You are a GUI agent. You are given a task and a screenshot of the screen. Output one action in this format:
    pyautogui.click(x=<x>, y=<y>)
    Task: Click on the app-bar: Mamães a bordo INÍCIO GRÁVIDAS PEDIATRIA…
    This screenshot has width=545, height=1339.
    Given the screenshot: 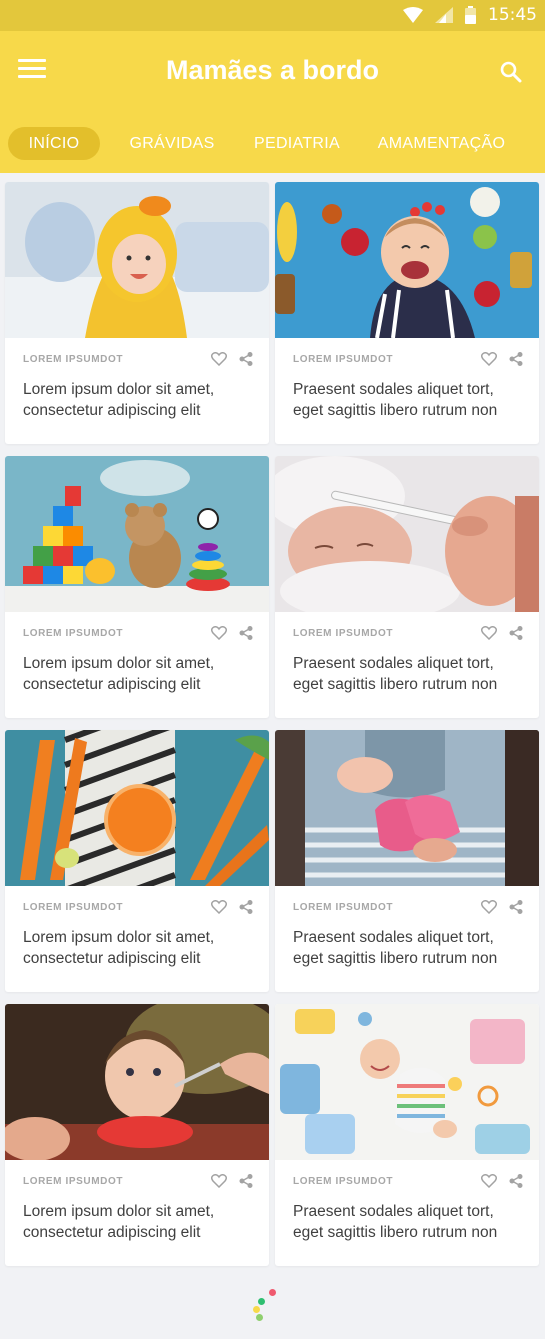 What is the action you would take?
    pyautogui.click(x=272, y=102)
    